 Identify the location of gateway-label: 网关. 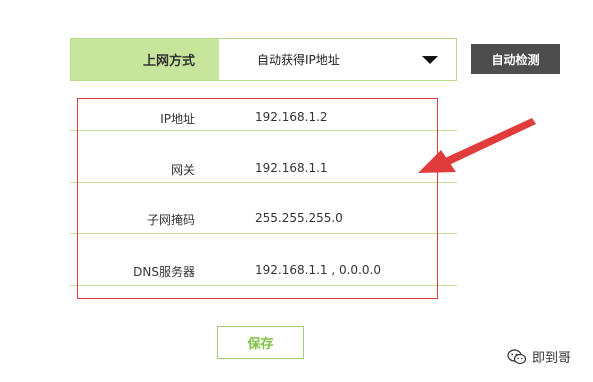
(182, 170).